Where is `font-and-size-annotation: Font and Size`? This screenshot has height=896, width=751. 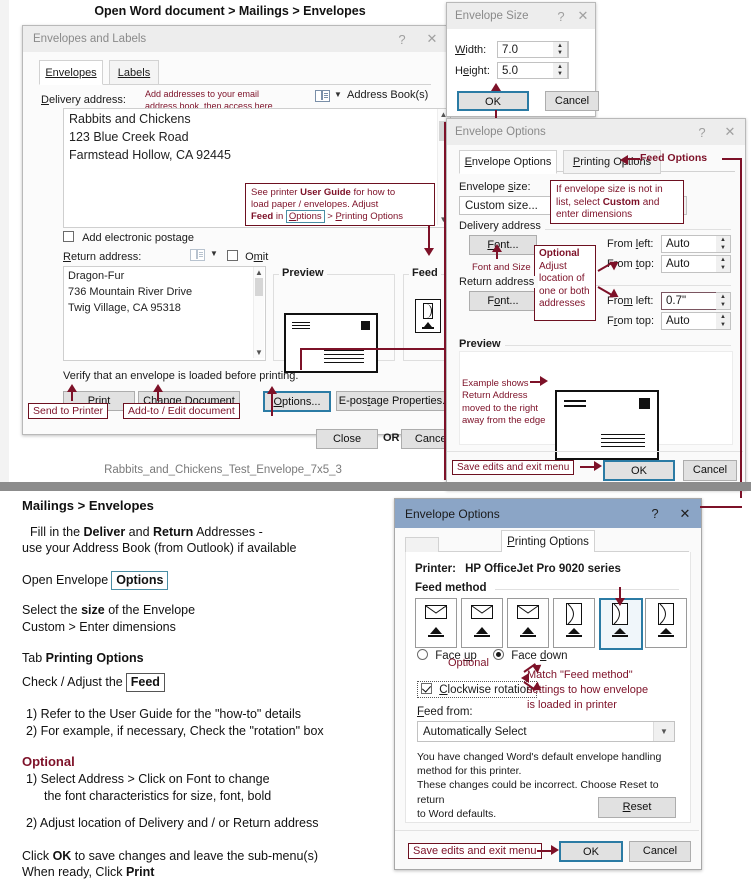
font-and-size-annotation: Font and Size is located at coordinates (501, 267).